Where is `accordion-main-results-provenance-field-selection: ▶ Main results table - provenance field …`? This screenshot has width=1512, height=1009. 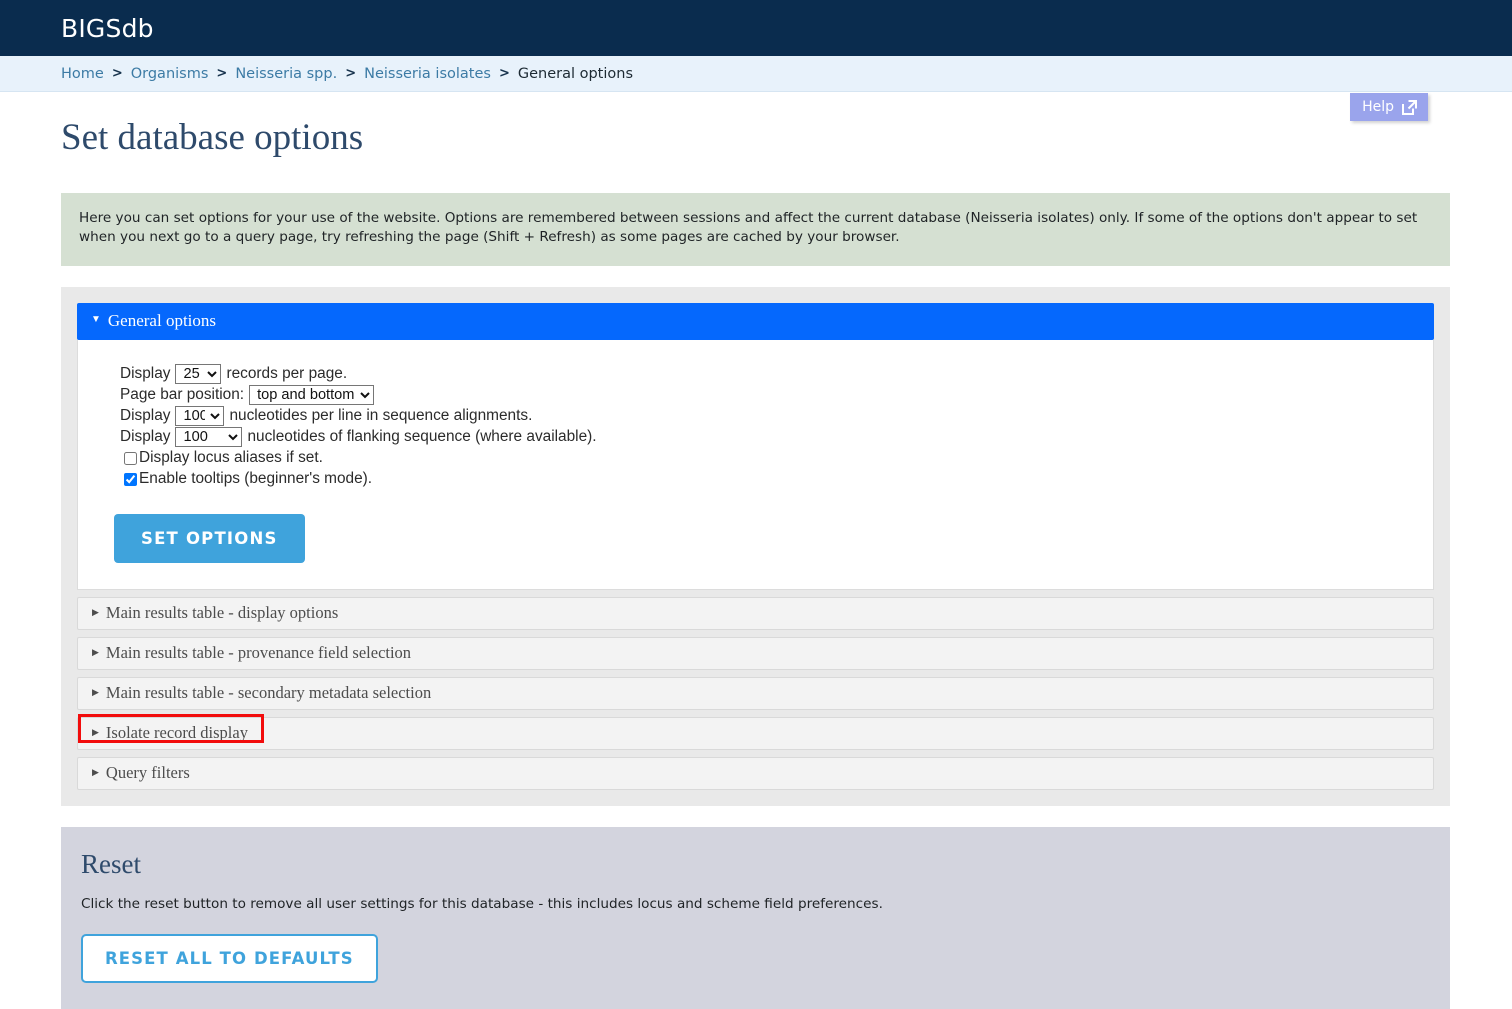 accordion-main-results-provenance-field-selection: ▶ Main results table - provenance field … is located at coordinates (755, 653).